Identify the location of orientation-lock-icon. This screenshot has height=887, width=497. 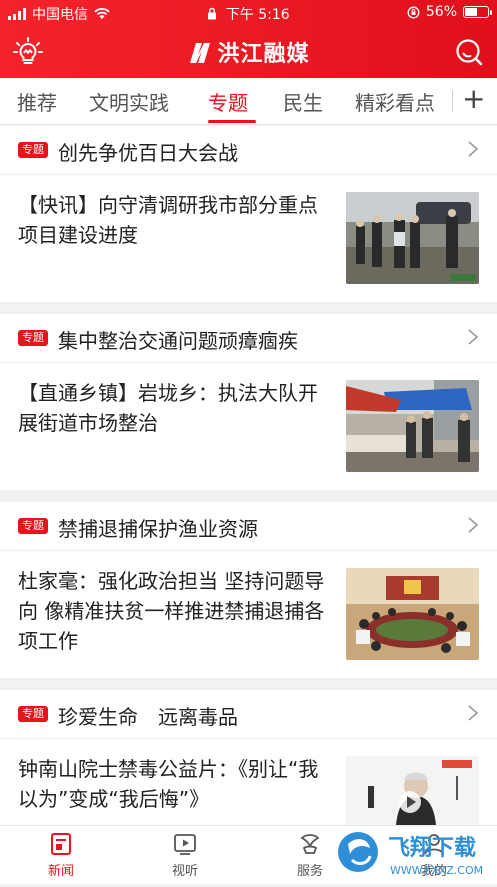
(413, 12).